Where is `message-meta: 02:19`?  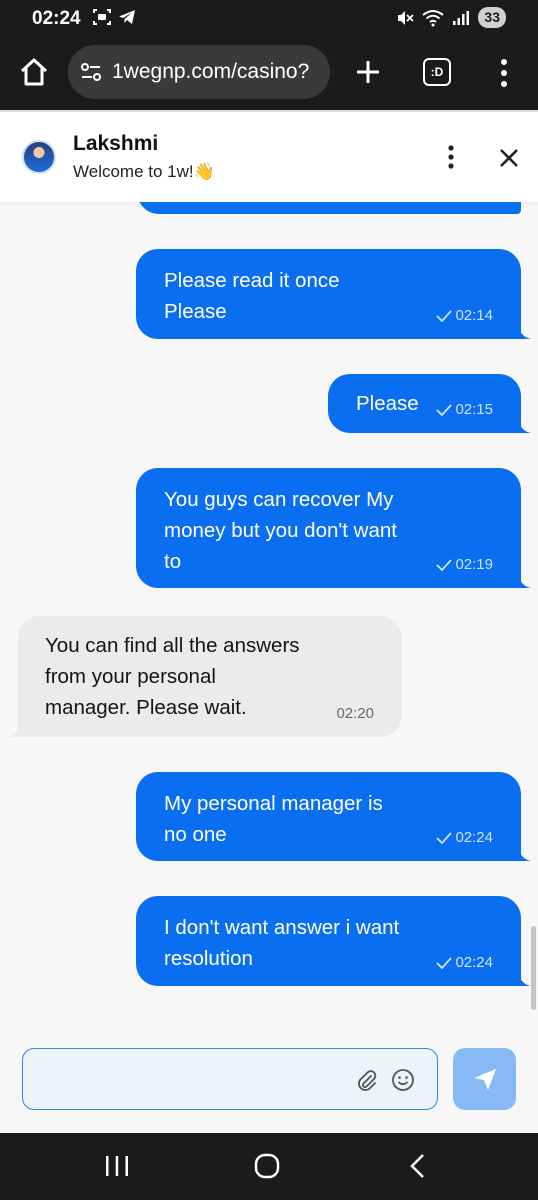
message-meta: 02:19 is located at coordinates (464, 565).